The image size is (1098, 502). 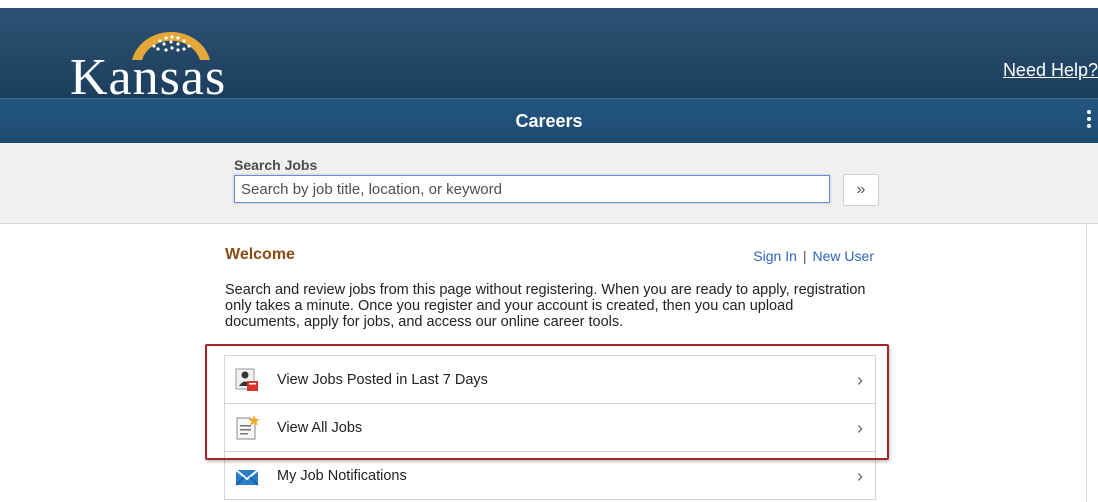 I want to click on more-options-icon, so click(x=1089, y=121).